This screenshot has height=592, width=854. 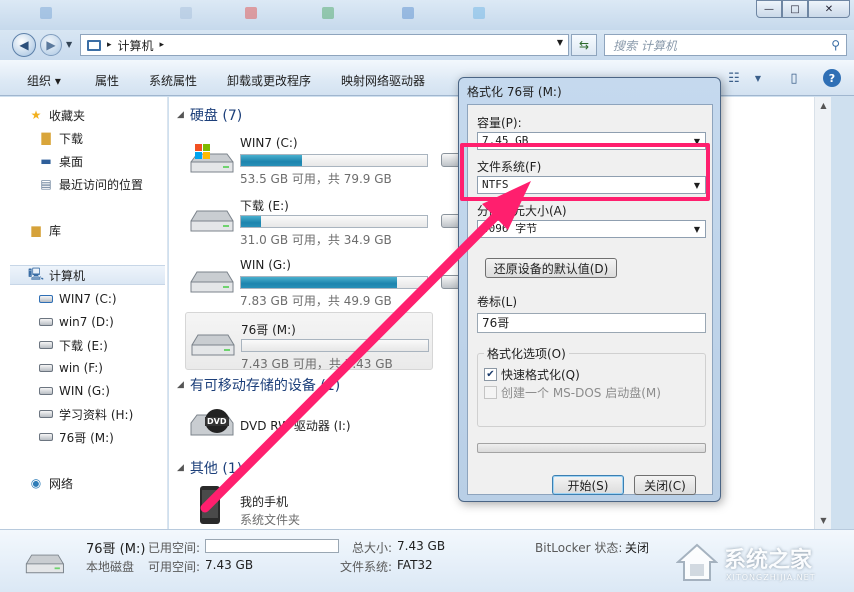 What do you see at coordinates (771, 577) in the screenshot?
I see `watermark-subtext: XITONGZHIJIA.NET` at bounding box center [771, 577].